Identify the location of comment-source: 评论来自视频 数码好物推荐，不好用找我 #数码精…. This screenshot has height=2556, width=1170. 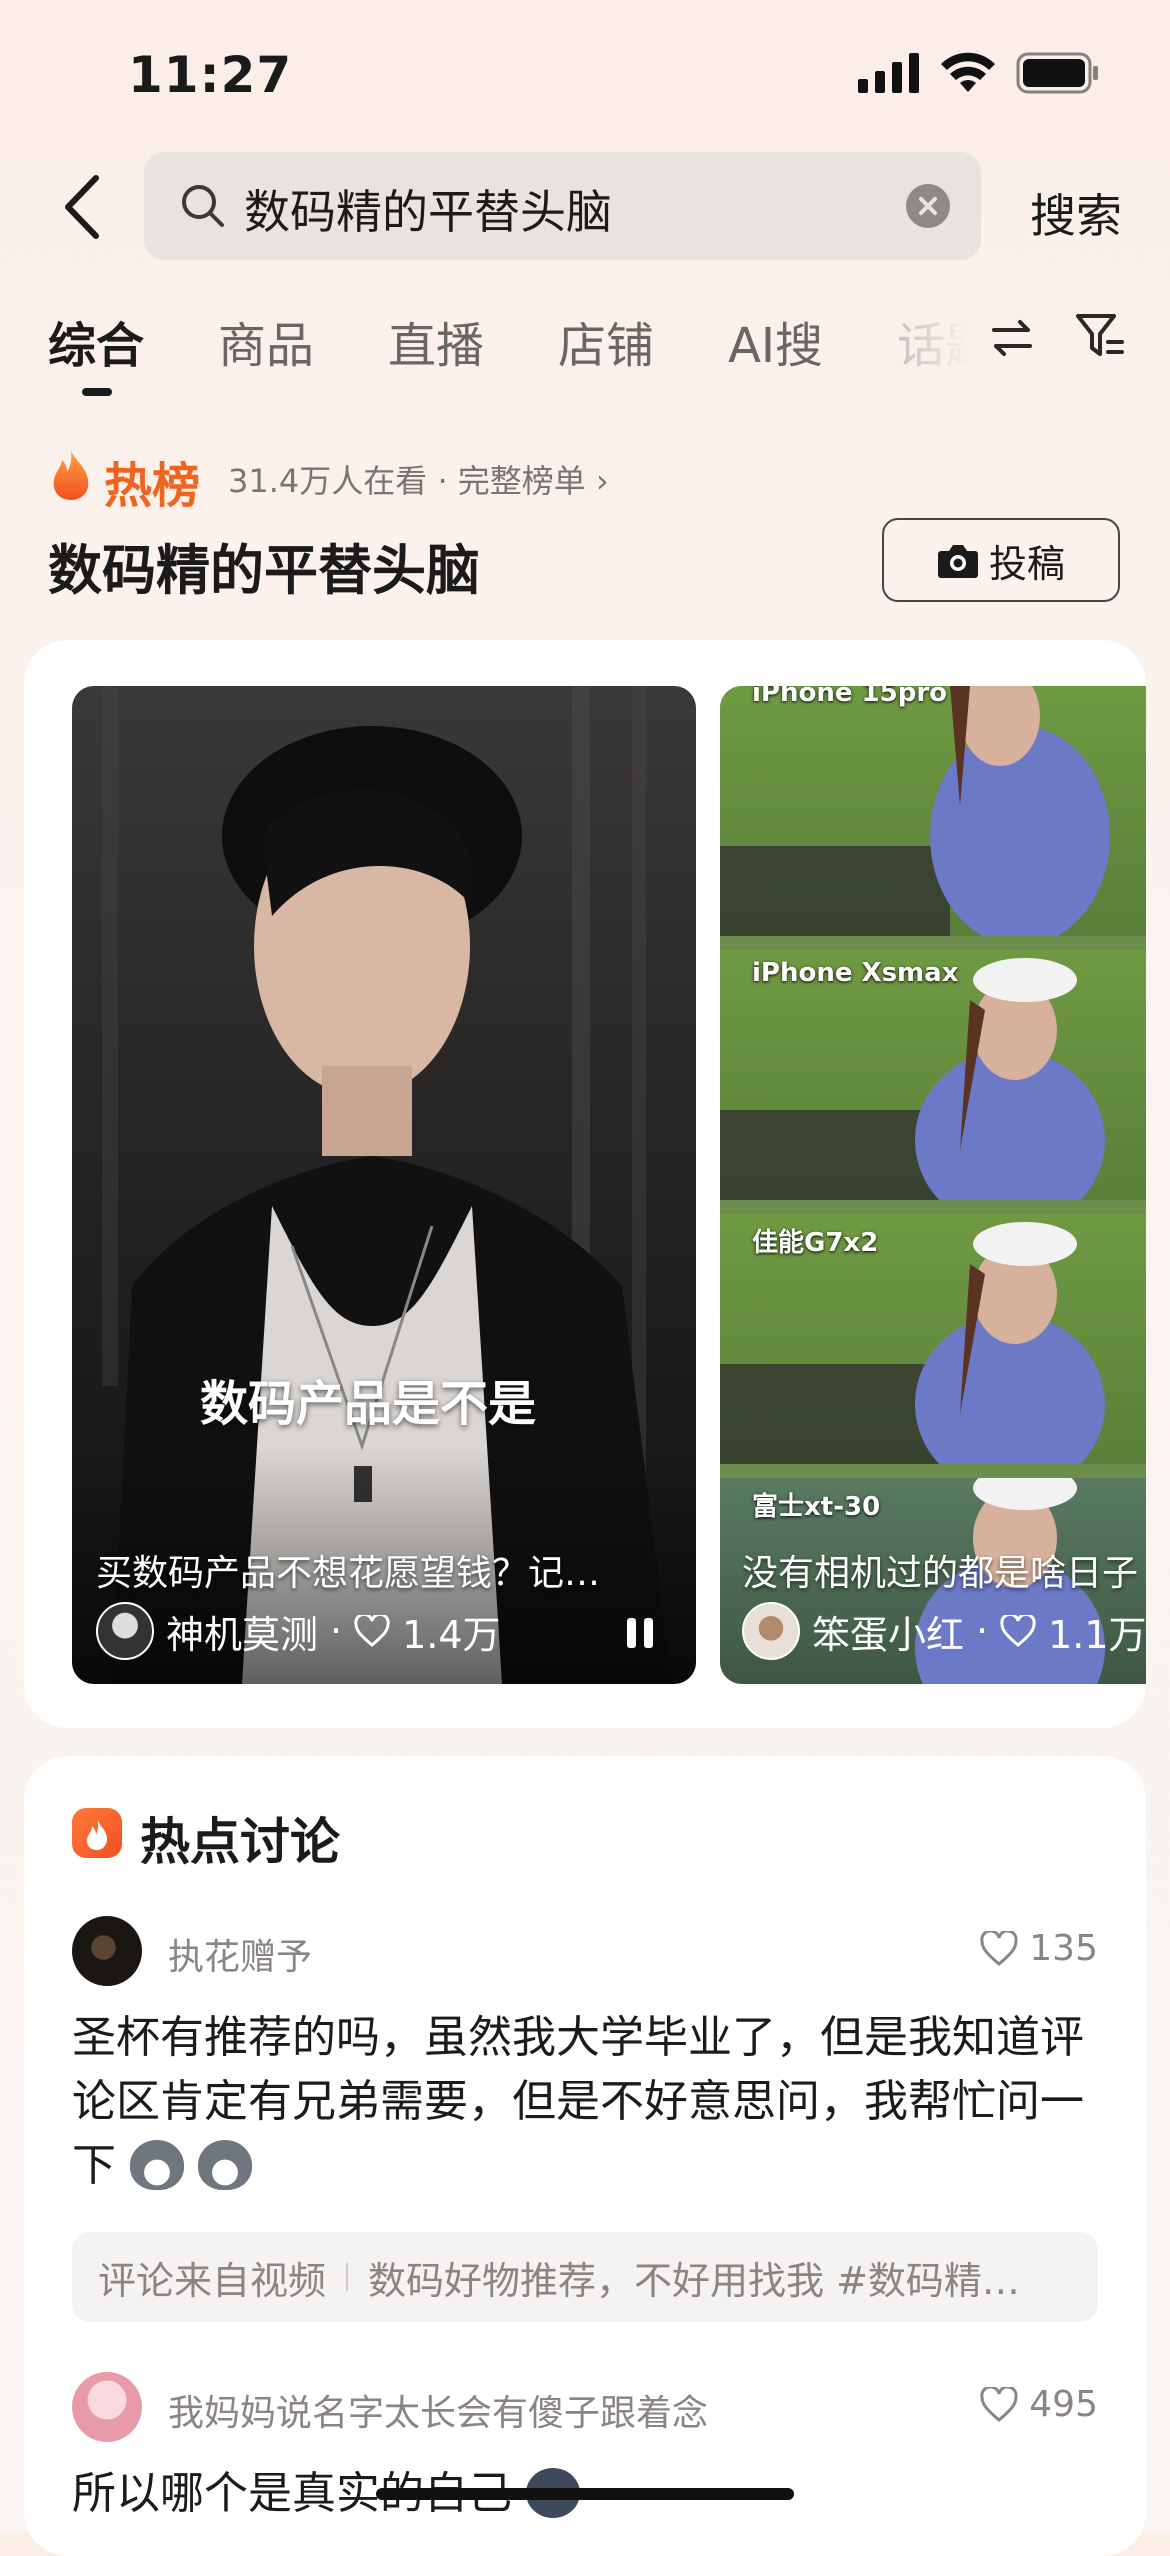
(585, 2277).